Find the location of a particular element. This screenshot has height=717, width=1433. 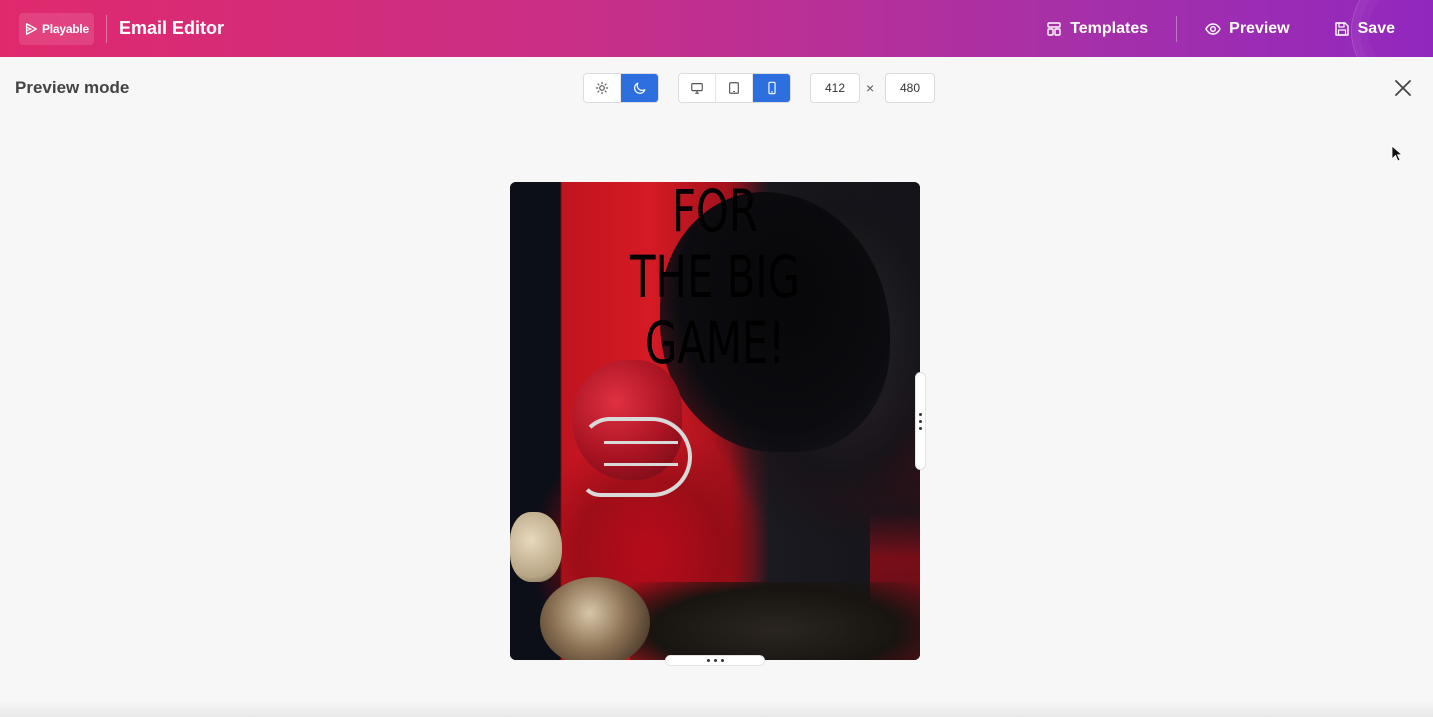

width-input: 412 is located at coordinates (835, 88).